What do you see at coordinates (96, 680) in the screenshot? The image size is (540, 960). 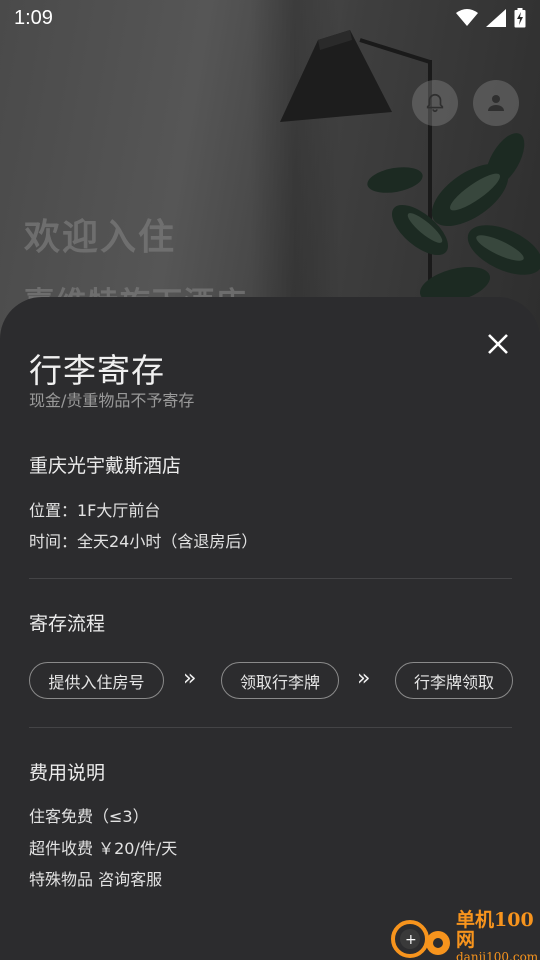 I see `step-chip-provide-room-number: 提供入住房号` at bounding box center [96, 680].